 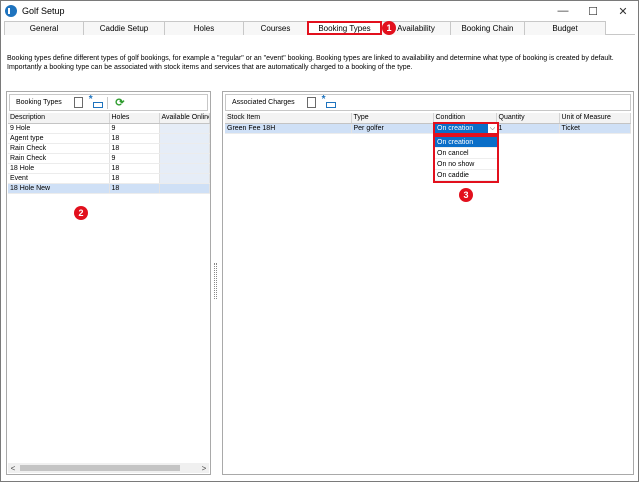 What do you see at coordinates (528, 128) in the screenshot?
I see `cell-quantity: 1` at bounding box center [528, 128].